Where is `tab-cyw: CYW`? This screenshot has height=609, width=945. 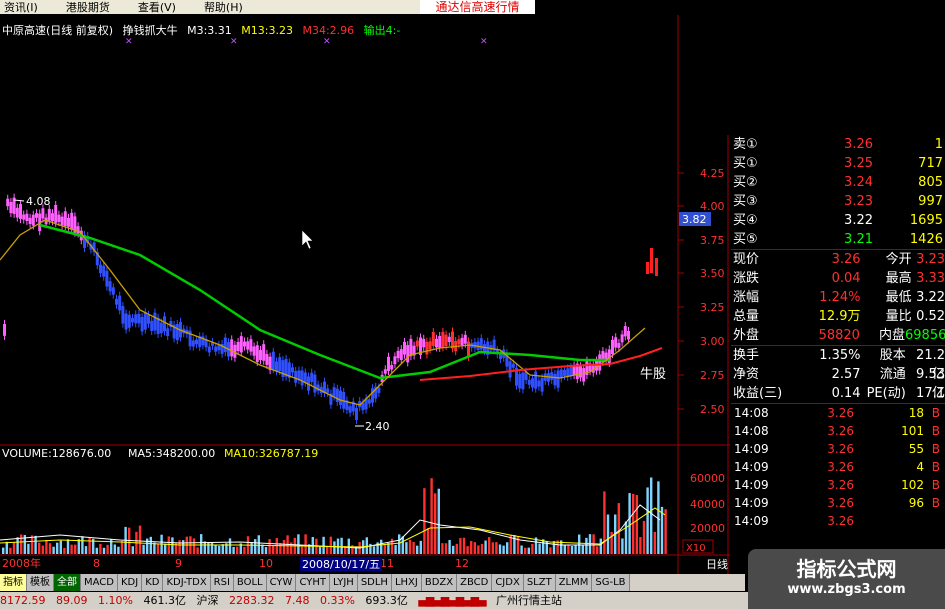 tab-cyw: CYW is located at coordinates (281, 582).